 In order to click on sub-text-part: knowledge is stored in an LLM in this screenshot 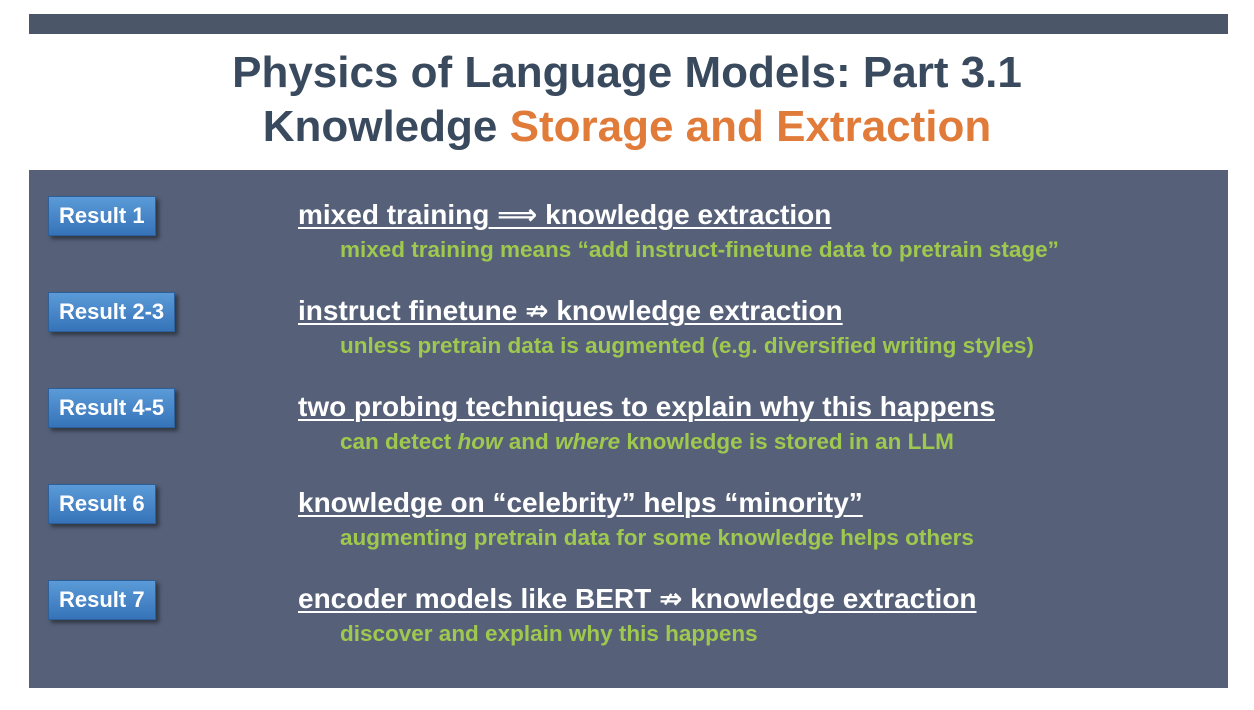, I will do `click(787, 441)`.